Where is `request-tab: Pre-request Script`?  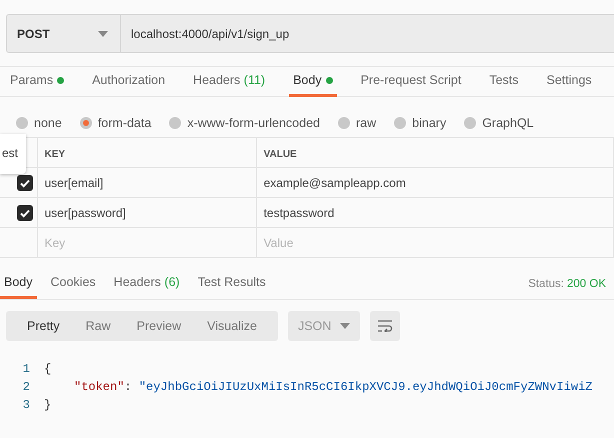
request-tab: Pre-request Script is located at coordinates (411, 82).